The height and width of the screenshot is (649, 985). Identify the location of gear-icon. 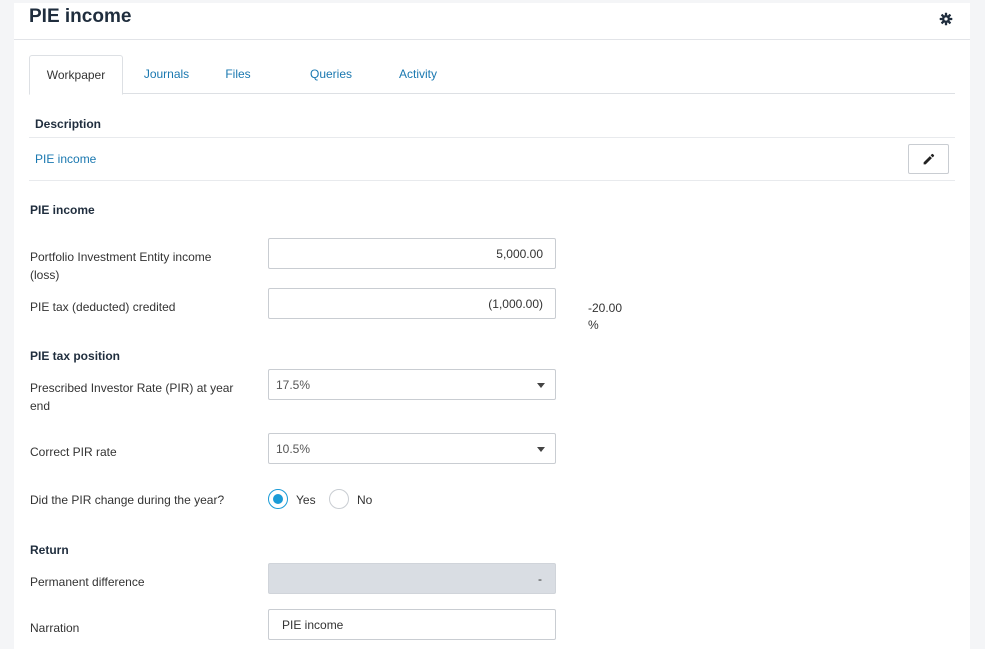
(946, 19).